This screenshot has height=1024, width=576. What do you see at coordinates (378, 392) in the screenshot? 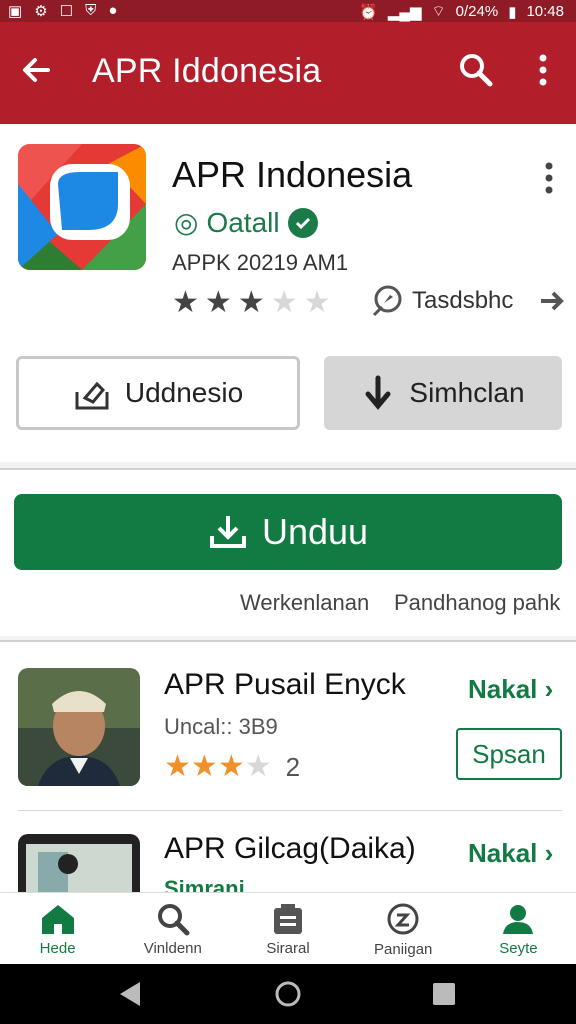
I see `download-arrow-icon` at bounding box center [378, 392].